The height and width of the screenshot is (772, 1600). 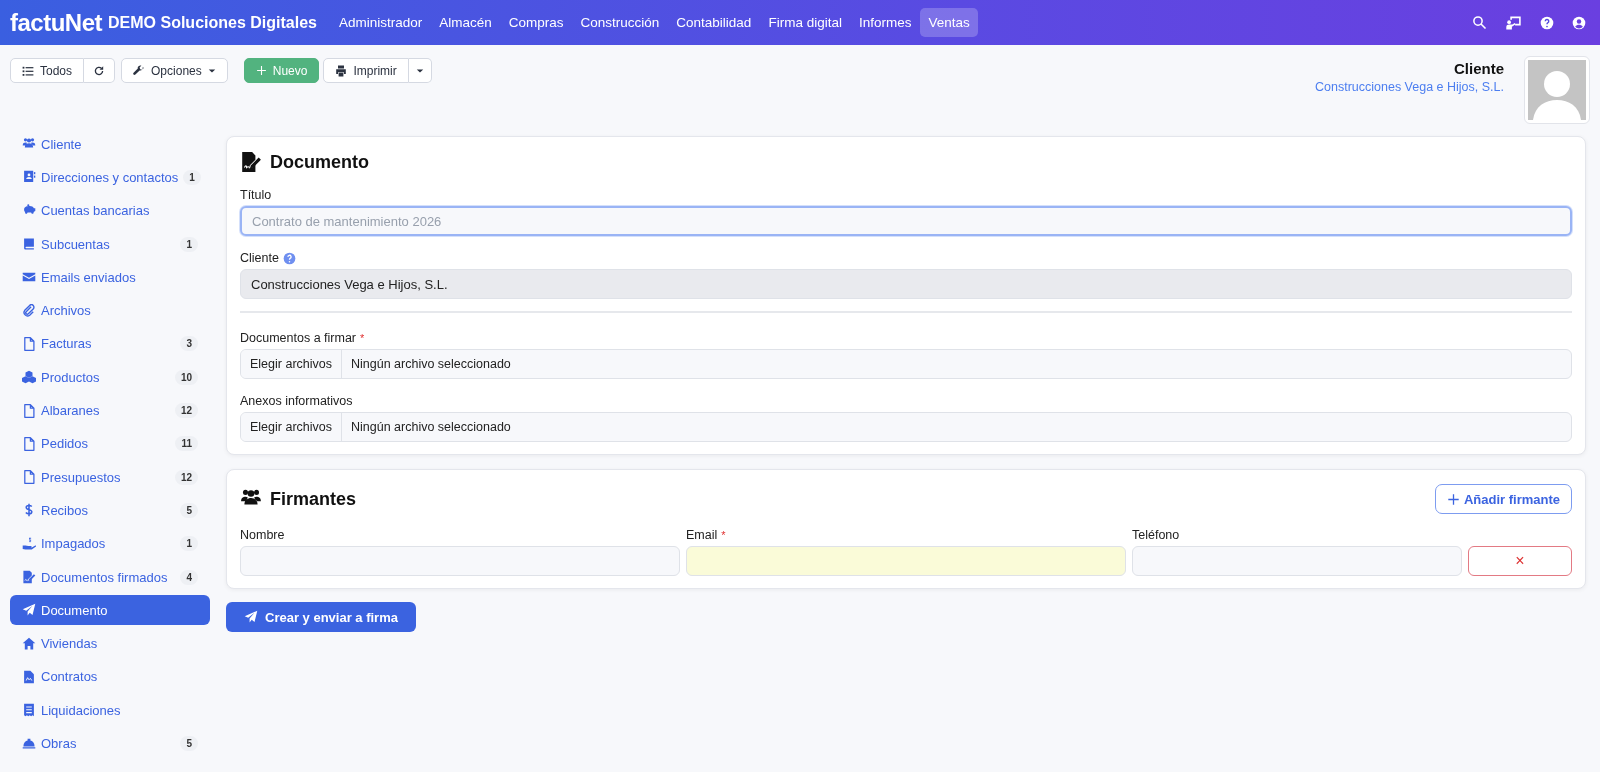 I want to click on sidebar-item: Facturas 3, so click(x=110, y=344).